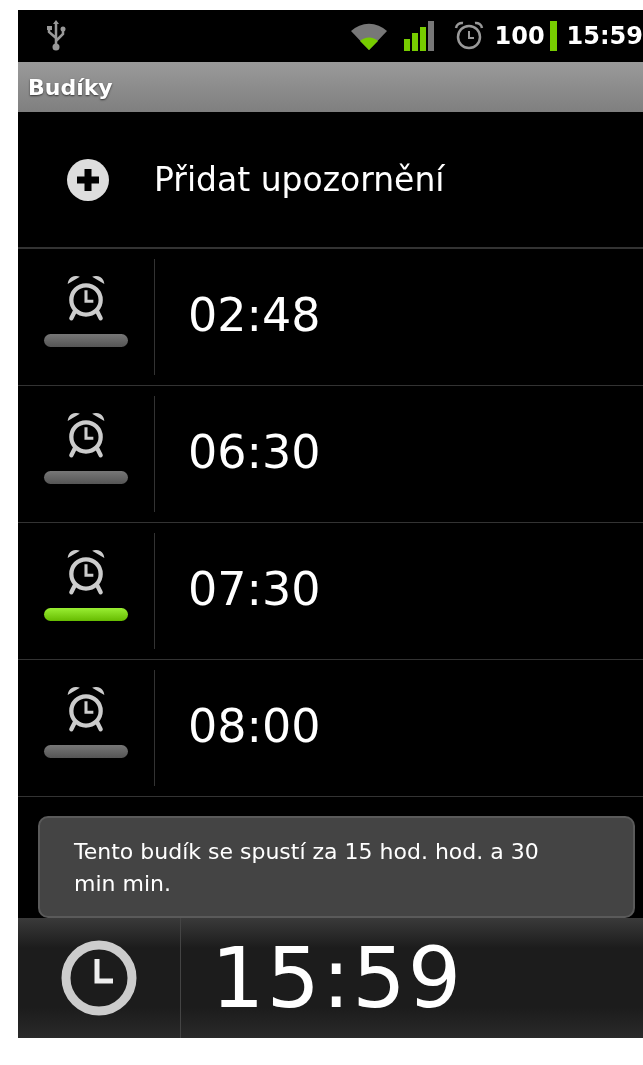  Describe the element at coordinates (420, 36) in the screenshot. I see `signal-icon` at that location.